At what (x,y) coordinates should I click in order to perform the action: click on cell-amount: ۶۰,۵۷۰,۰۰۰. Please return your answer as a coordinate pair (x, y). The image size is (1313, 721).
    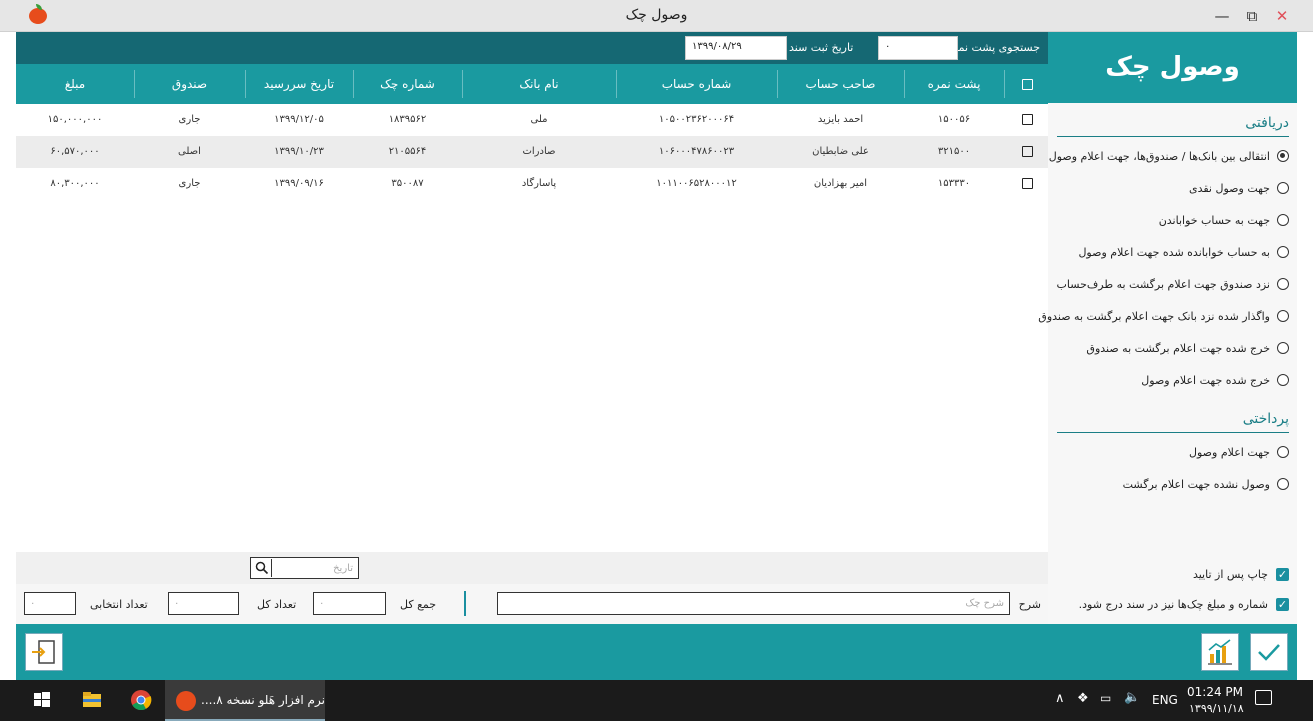
    Looking at the image, I should click on (75, 151).